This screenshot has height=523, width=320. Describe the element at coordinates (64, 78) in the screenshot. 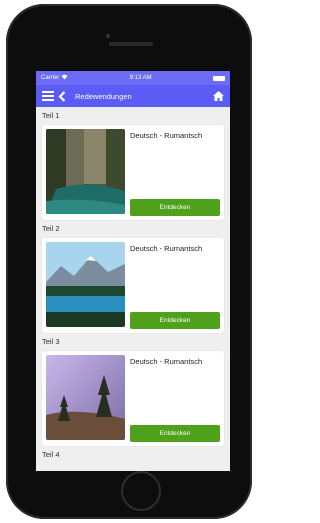

I see `wifi-icon` at that location.